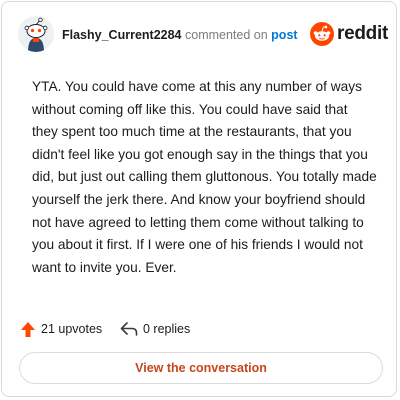 This screenshot has height=400, width=400. Describe the element at coordinates (122, 35) in the screenshot. I see `username-link: Flashy_Current2284` at that location.